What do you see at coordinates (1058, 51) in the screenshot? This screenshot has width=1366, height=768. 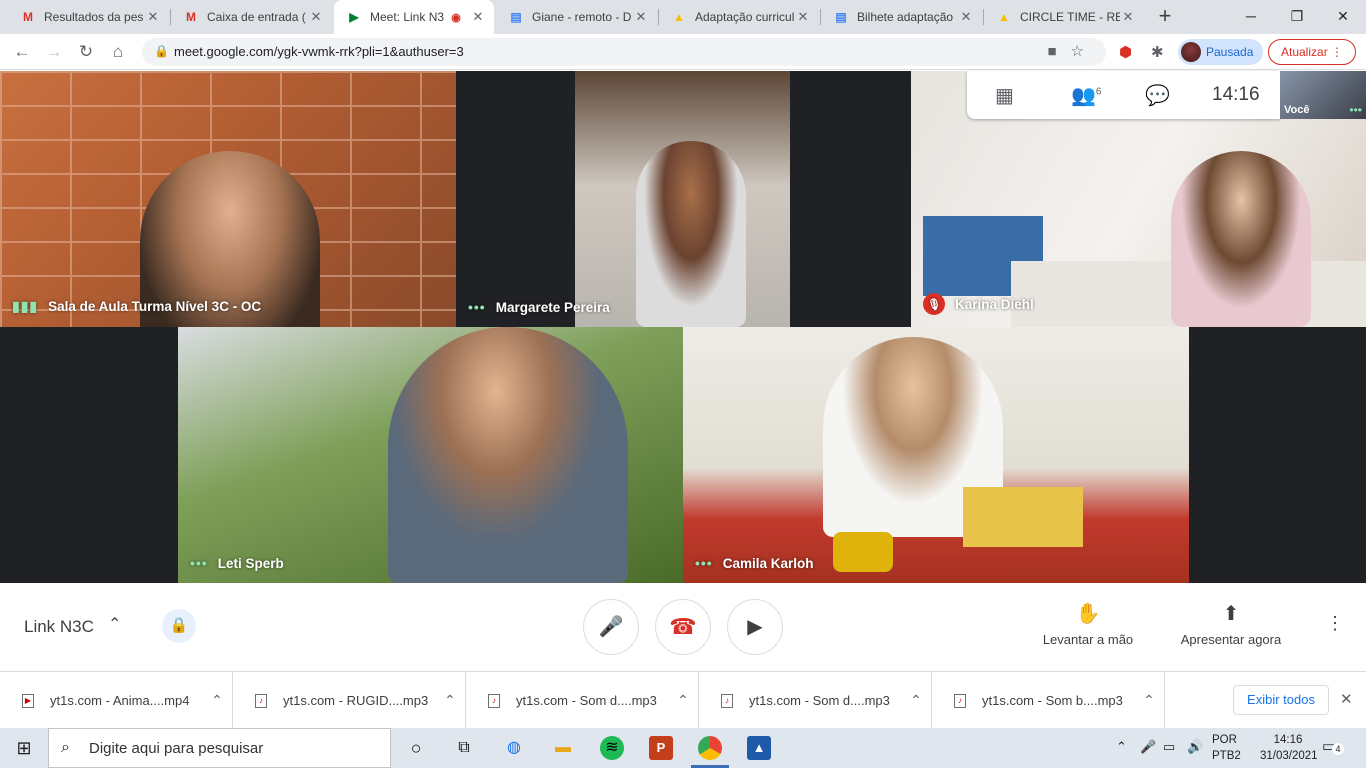 I see `camera-icon: ■` at bounding box center [1058, 51].